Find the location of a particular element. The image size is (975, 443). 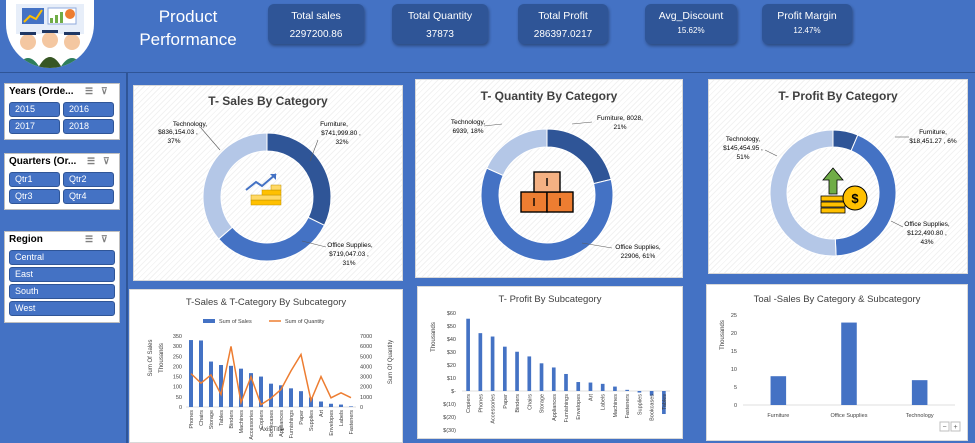

data-label: Furniture, is located at coordinates (933, 132).